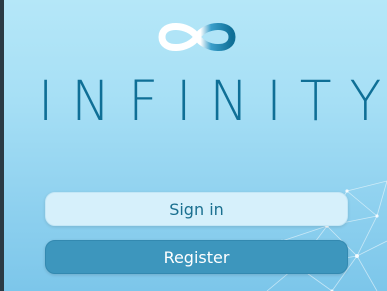 The image size is (387, 291). I want to click on infinity-logo-icon, so click(197, 37).